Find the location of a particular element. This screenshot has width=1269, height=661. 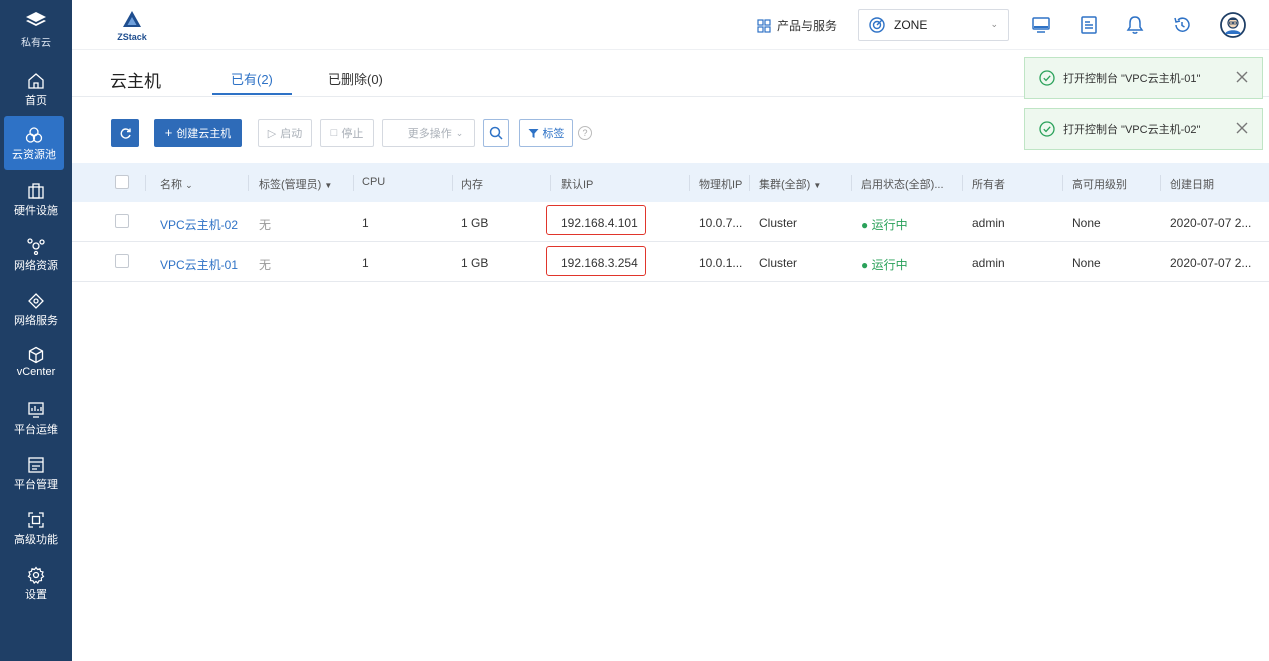

grid-icon is located at coordinates (764, 25).